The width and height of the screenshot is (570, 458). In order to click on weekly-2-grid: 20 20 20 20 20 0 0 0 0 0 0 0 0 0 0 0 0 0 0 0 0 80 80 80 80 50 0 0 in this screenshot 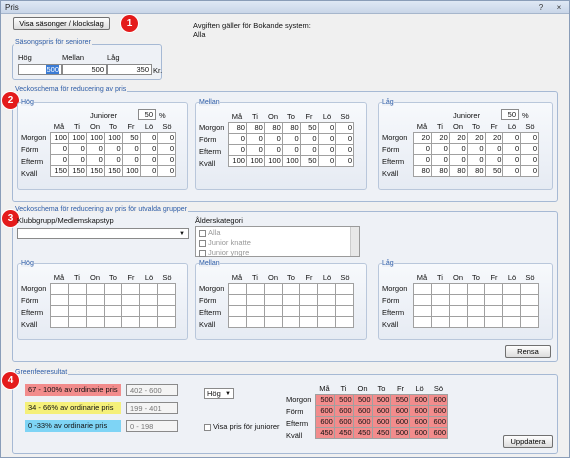, I will do `click(476, 154)`.